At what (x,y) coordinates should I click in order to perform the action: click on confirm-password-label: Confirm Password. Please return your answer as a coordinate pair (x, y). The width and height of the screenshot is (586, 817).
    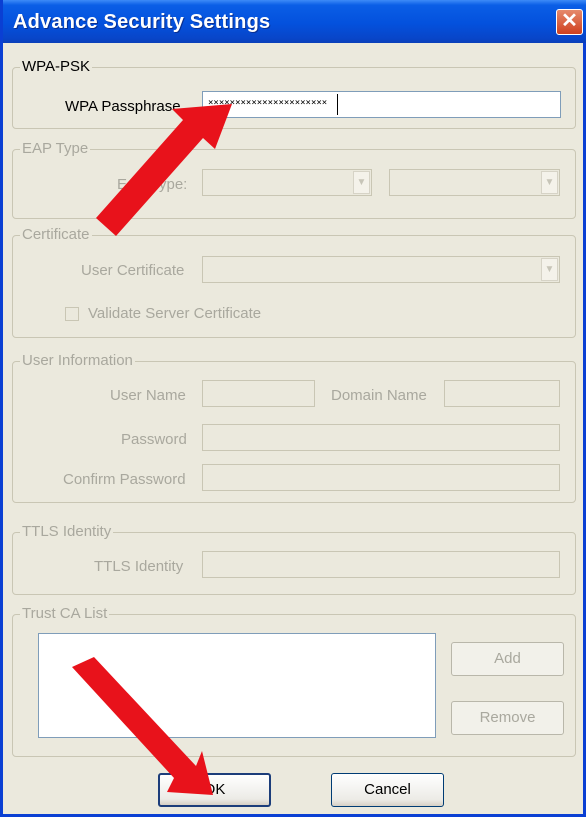
    Looking at the image, I should click on (124, 479).